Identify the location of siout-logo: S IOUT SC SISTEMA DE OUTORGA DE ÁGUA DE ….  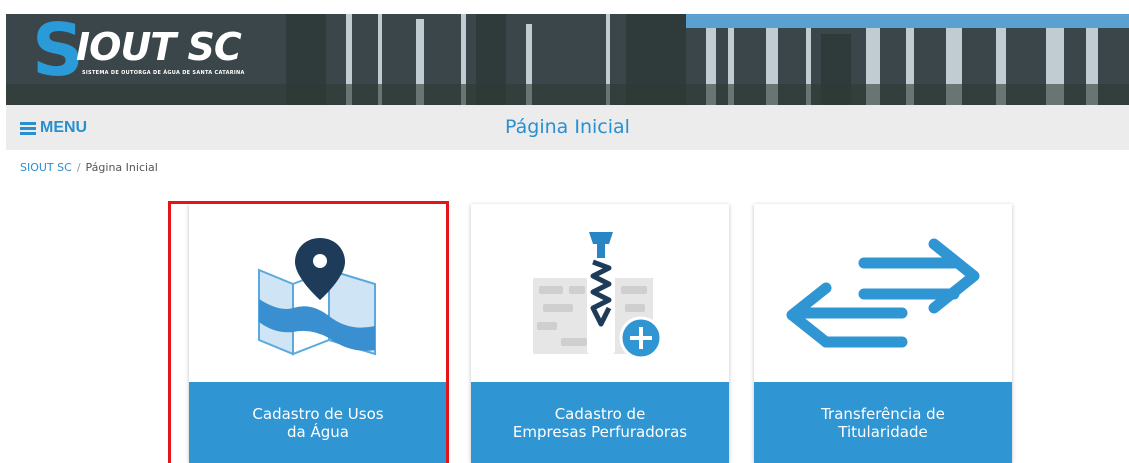
(152, 52).